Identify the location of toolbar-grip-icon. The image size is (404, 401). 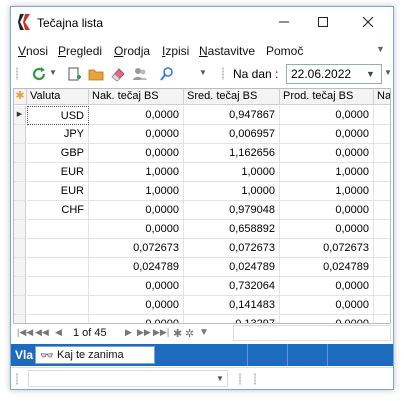
(17, 73).